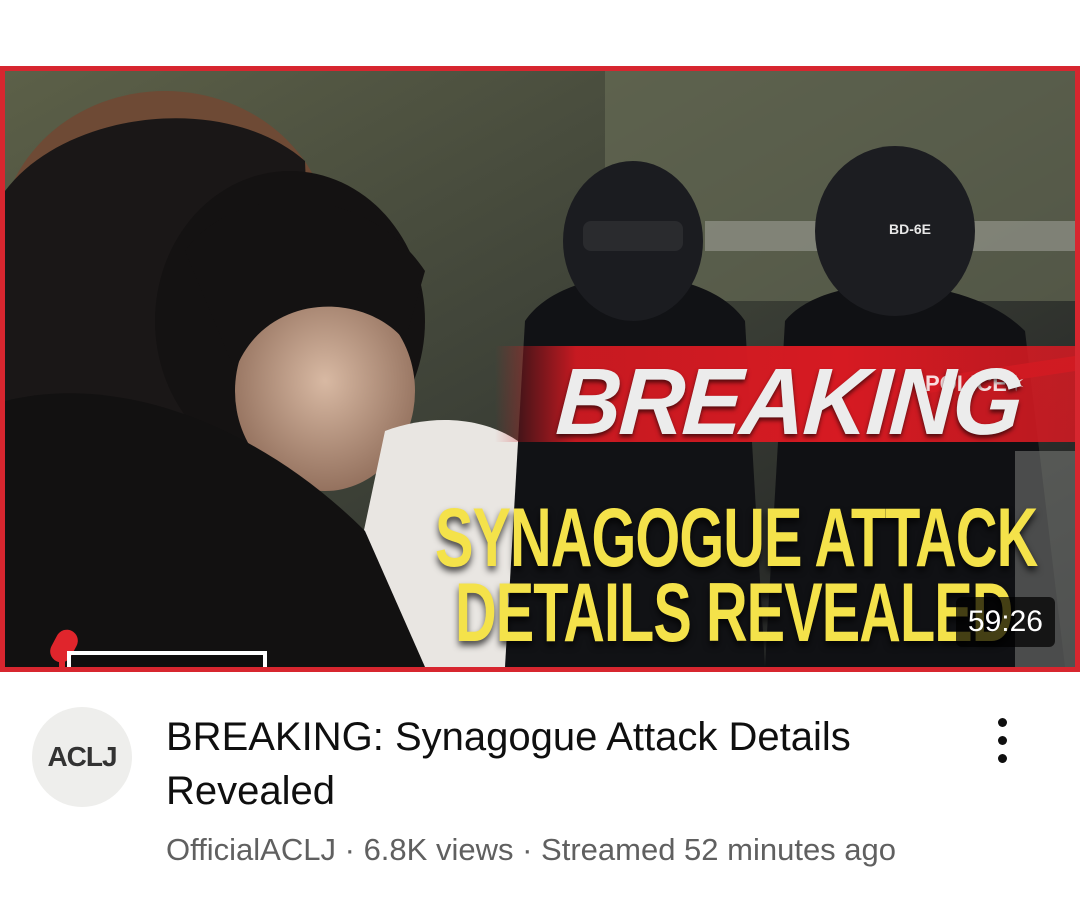 This screenshot has width=1080, height=922. I want to click on sekulow-logo-text: SEKULOW, so click(181, 662).